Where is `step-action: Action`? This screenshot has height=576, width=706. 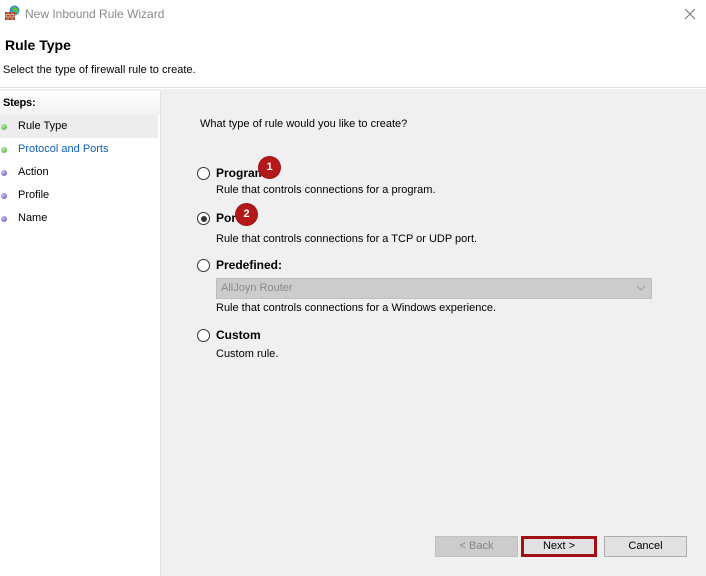 step-action: Action is located at coordinates (80, 172).